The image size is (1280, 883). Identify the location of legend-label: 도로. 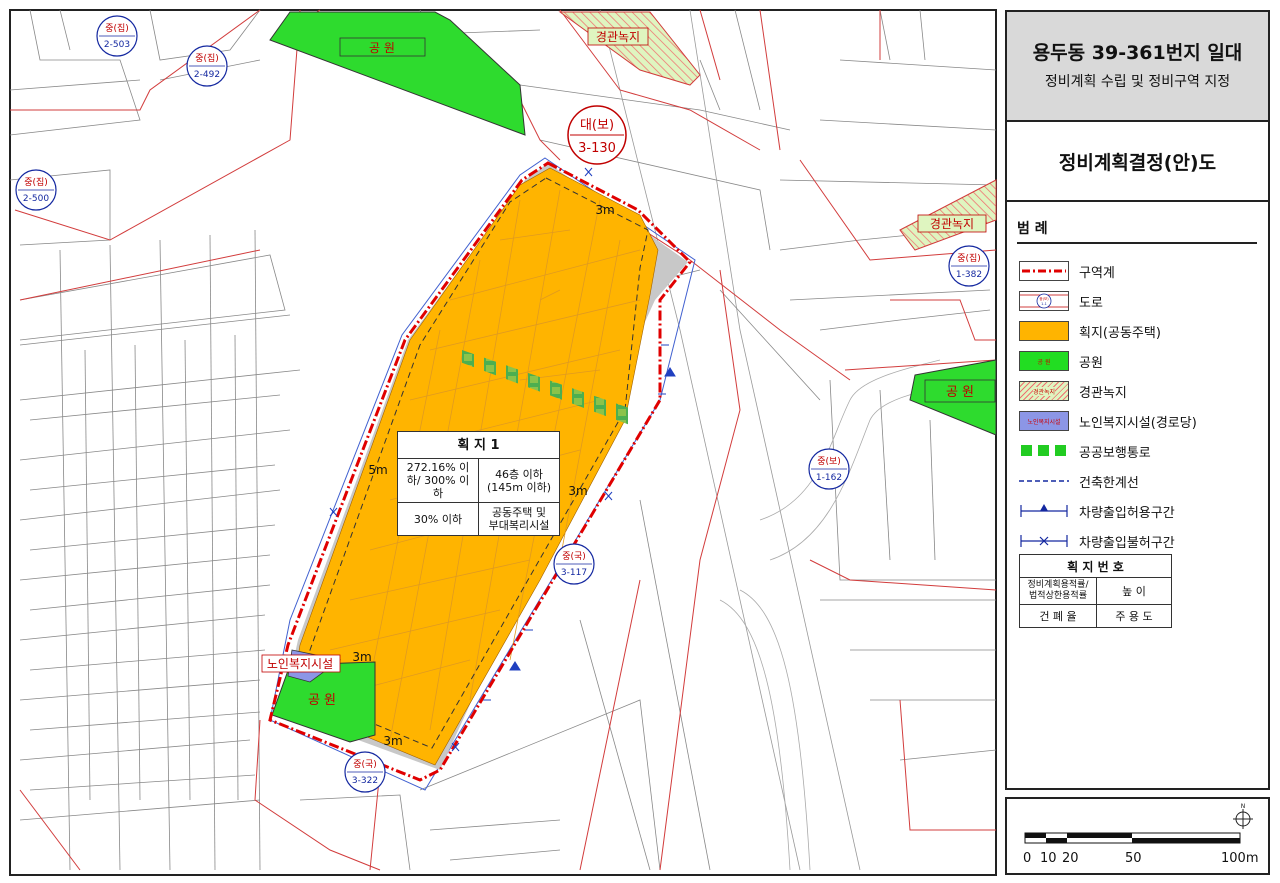
(1091, 303).